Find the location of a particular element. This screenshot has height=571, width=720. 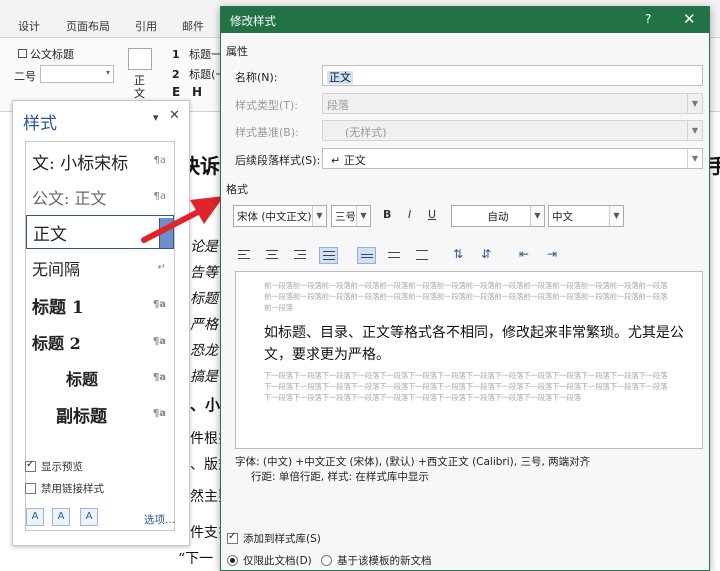

dialog-title-bar: 修改样式 ? ✕ is located at coordinates (465, 20).